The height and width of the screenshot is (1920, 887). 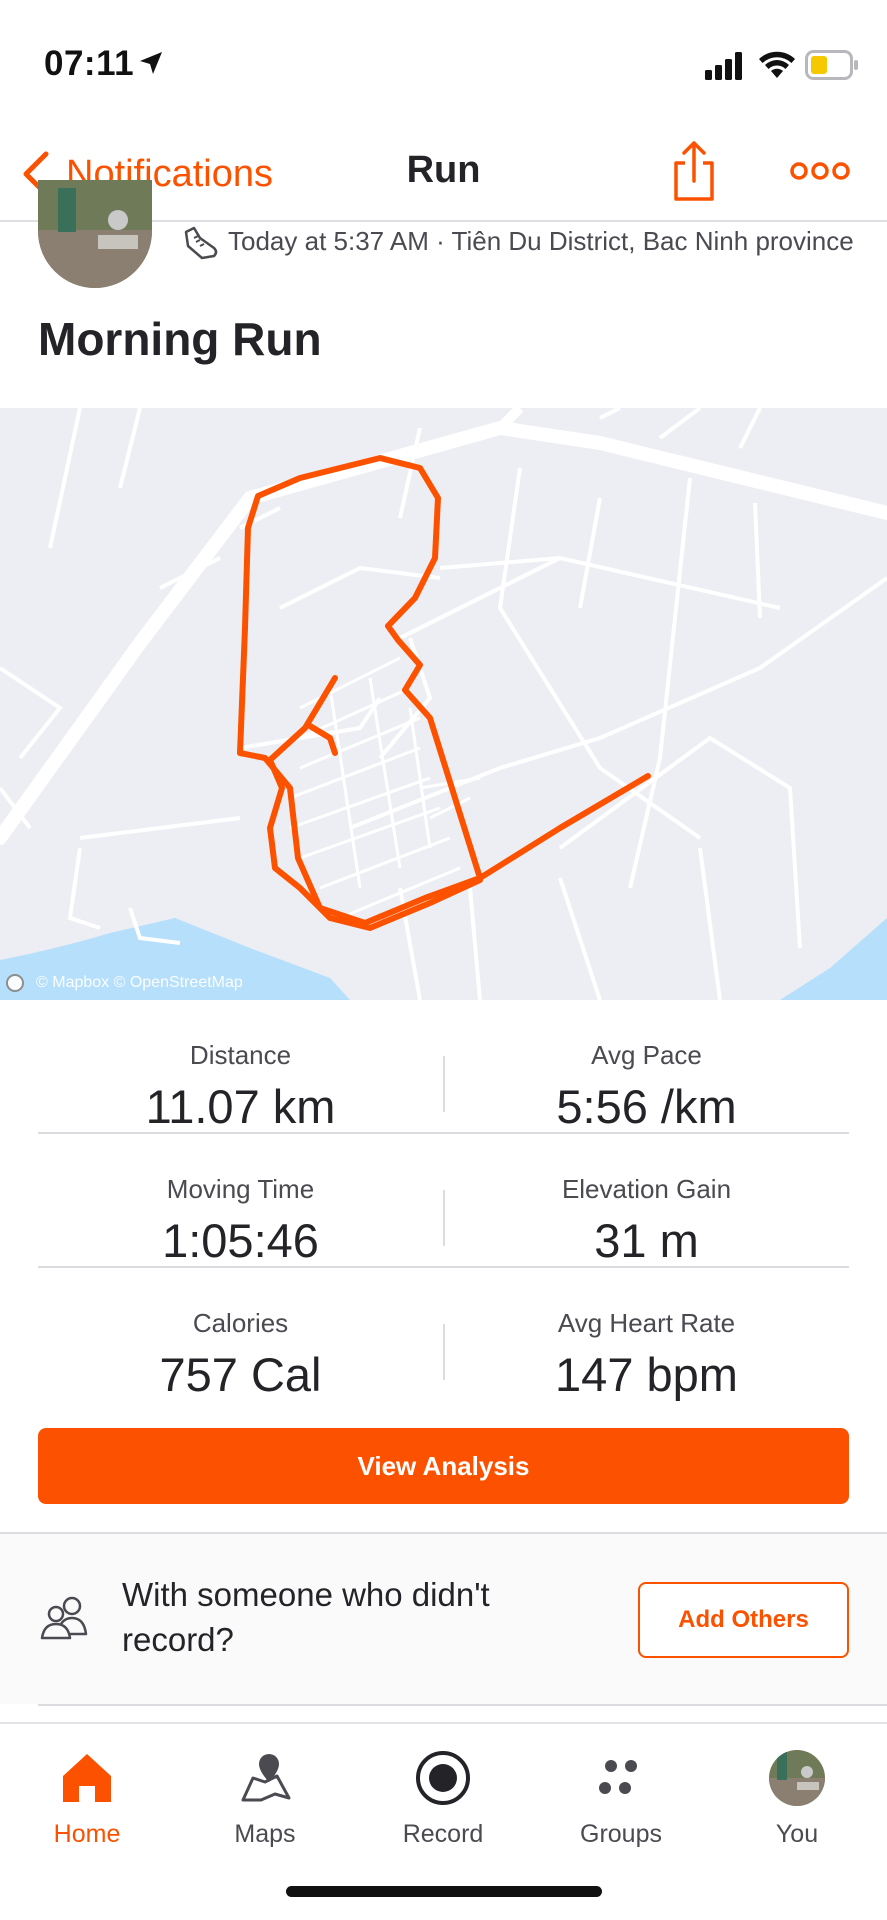 What do you see at coordinates (646, 1240) in the screenshot?
I see `stat-value: 31 m` at bounding box center [646, 1240].